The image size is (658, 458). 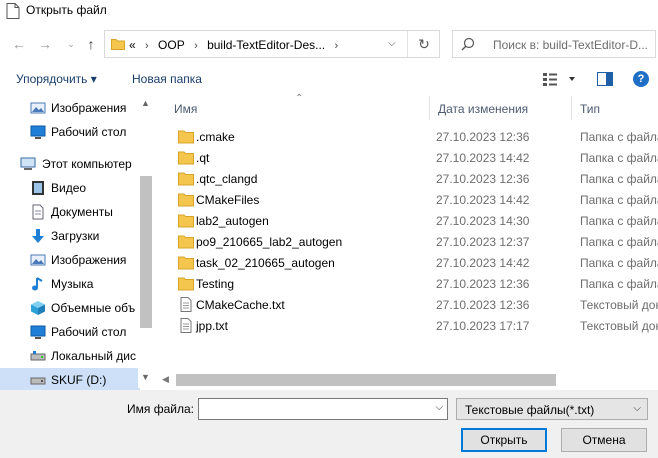 I want to click on scroll-up-icon: ▲, so click(x=145, y=103).